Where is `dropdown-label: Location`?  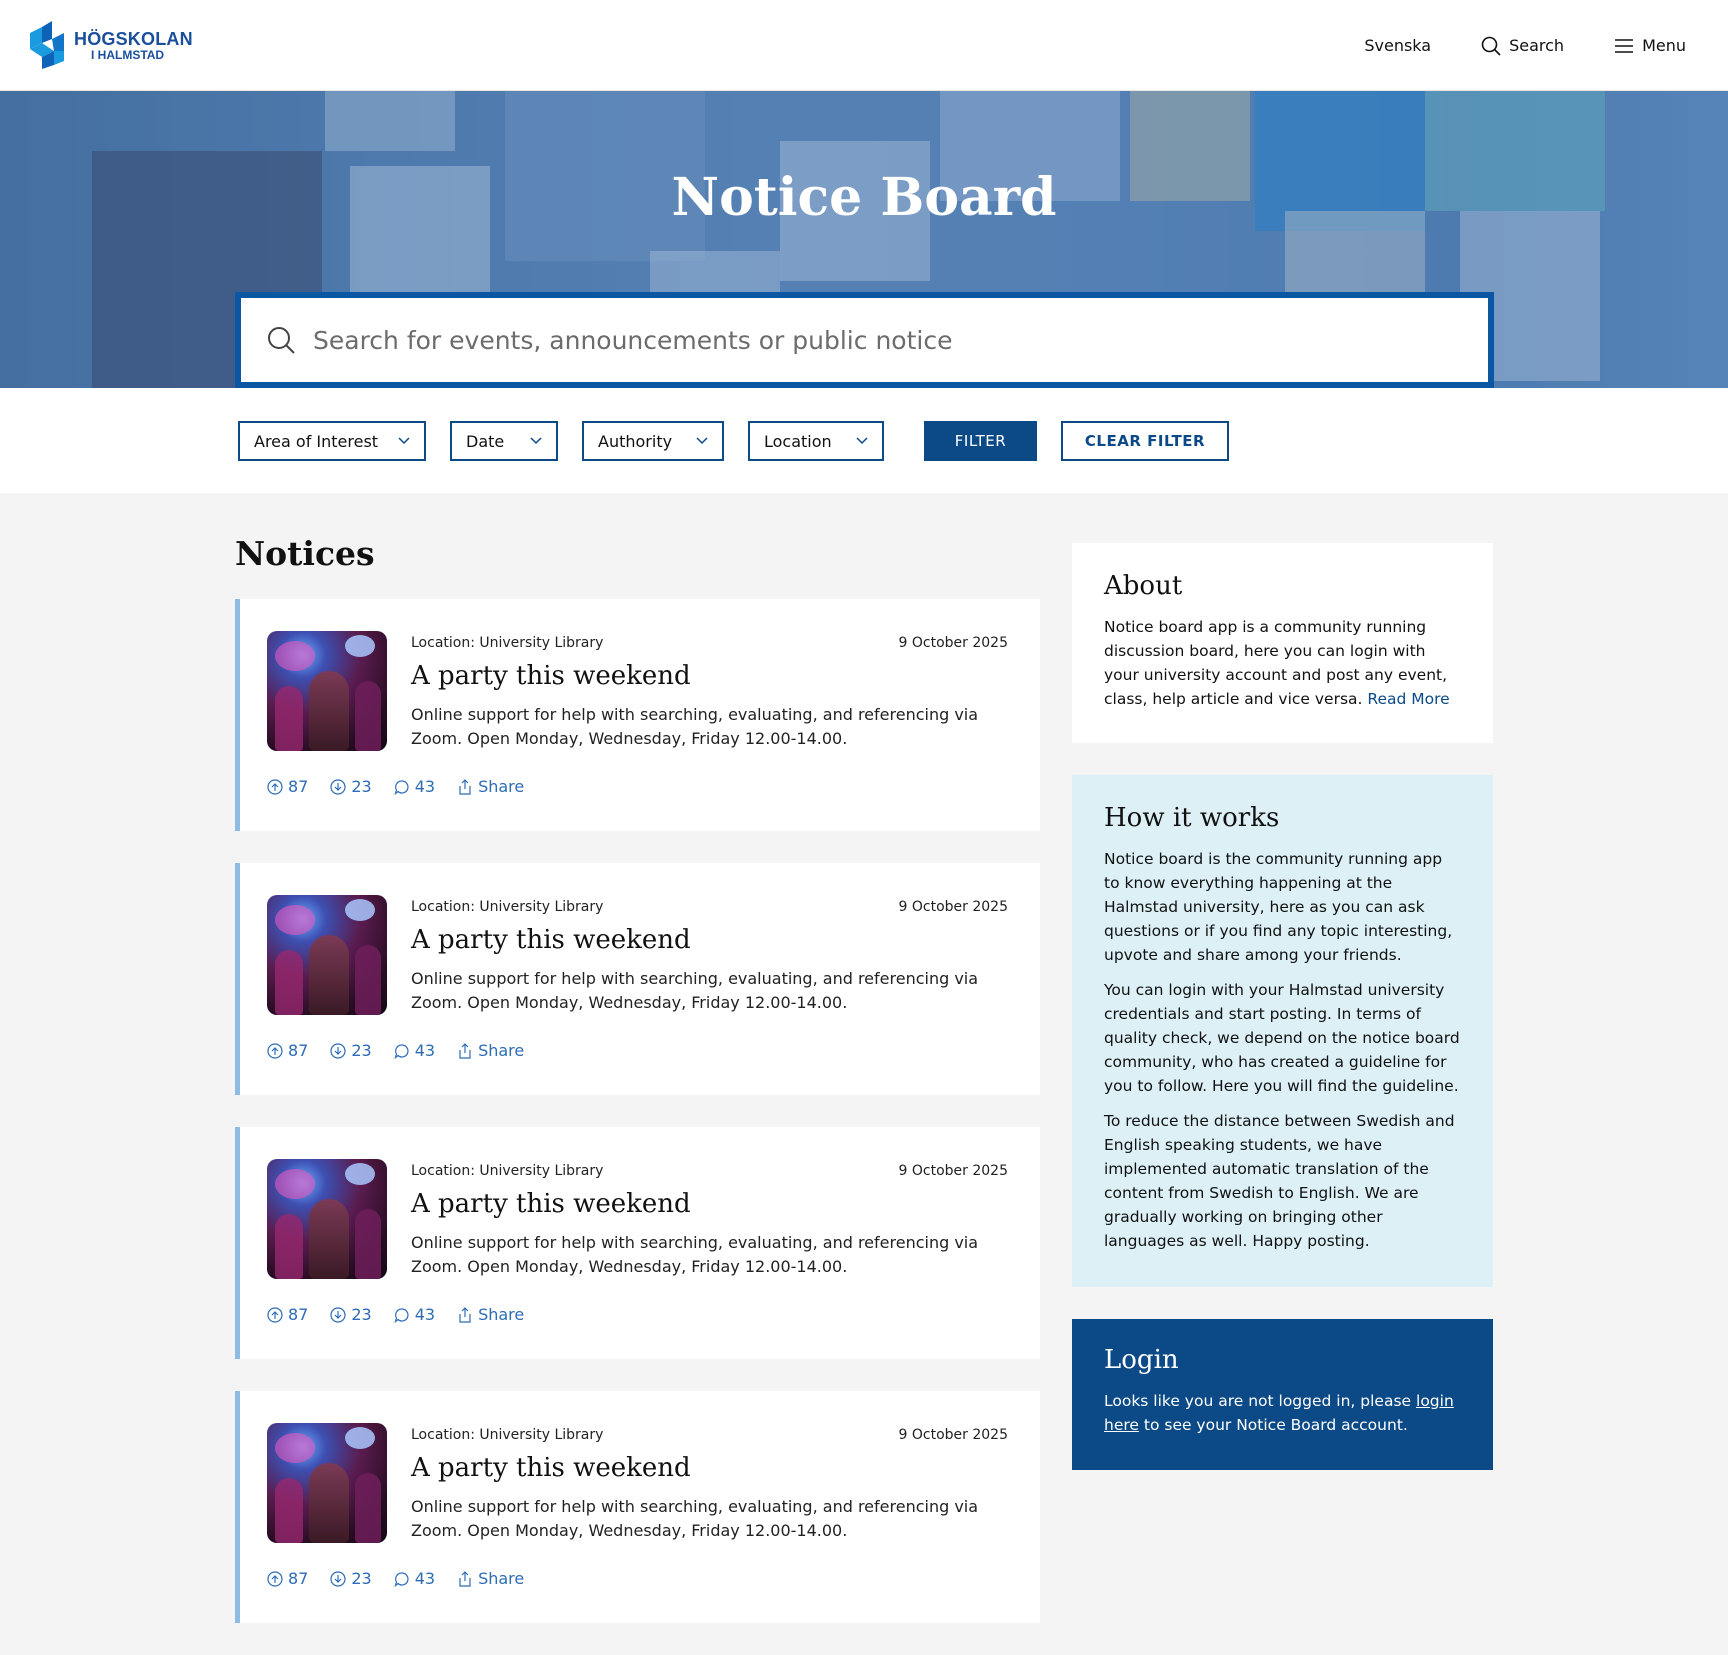
dropdown-label: Location is located at coordinates (798, 441).